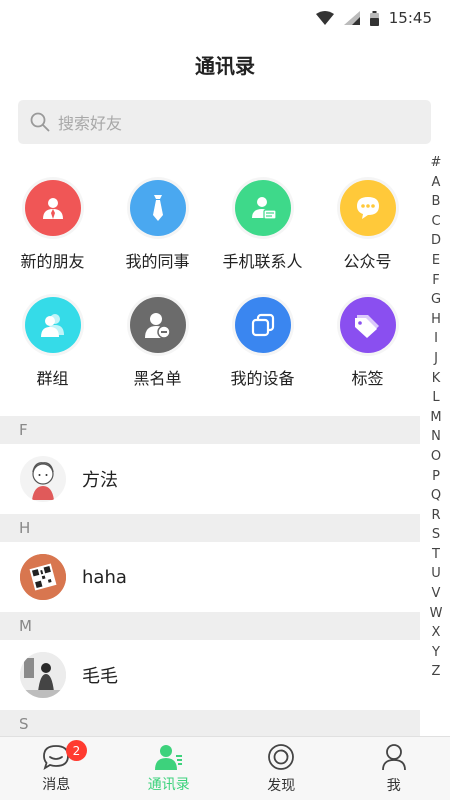 The width and height of the screenshot is (450, 800). I want to click on unread-badge: 2, so click(76, 750).